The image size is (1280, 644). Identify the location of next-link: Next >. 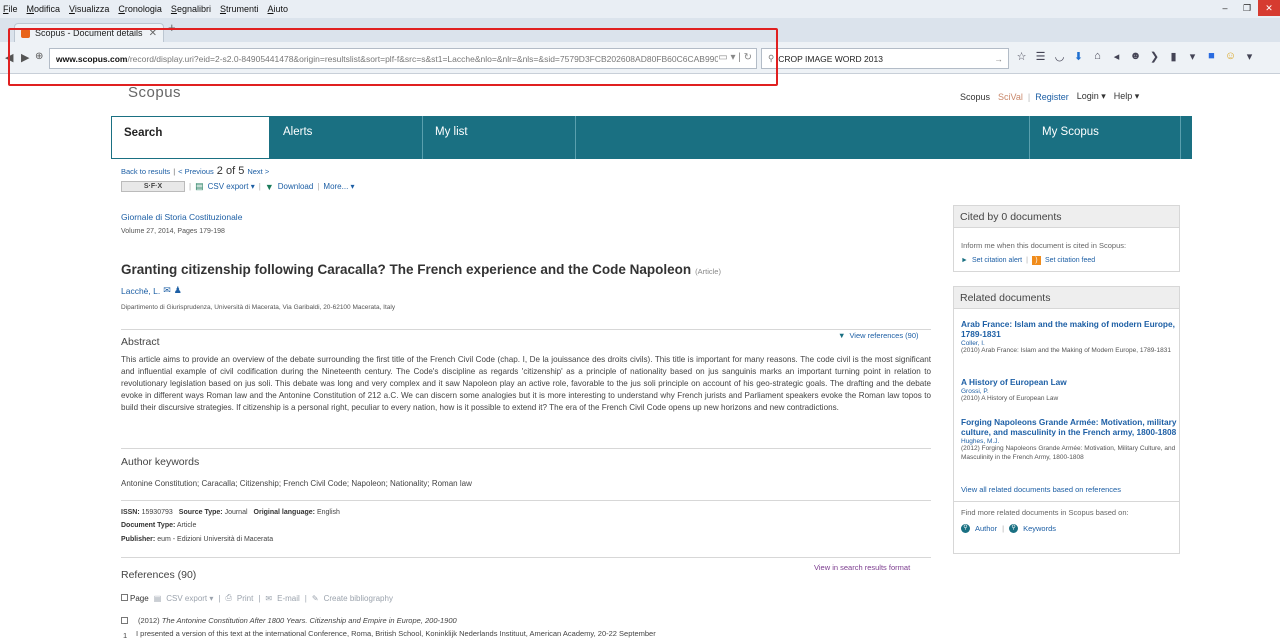
(258, 171).